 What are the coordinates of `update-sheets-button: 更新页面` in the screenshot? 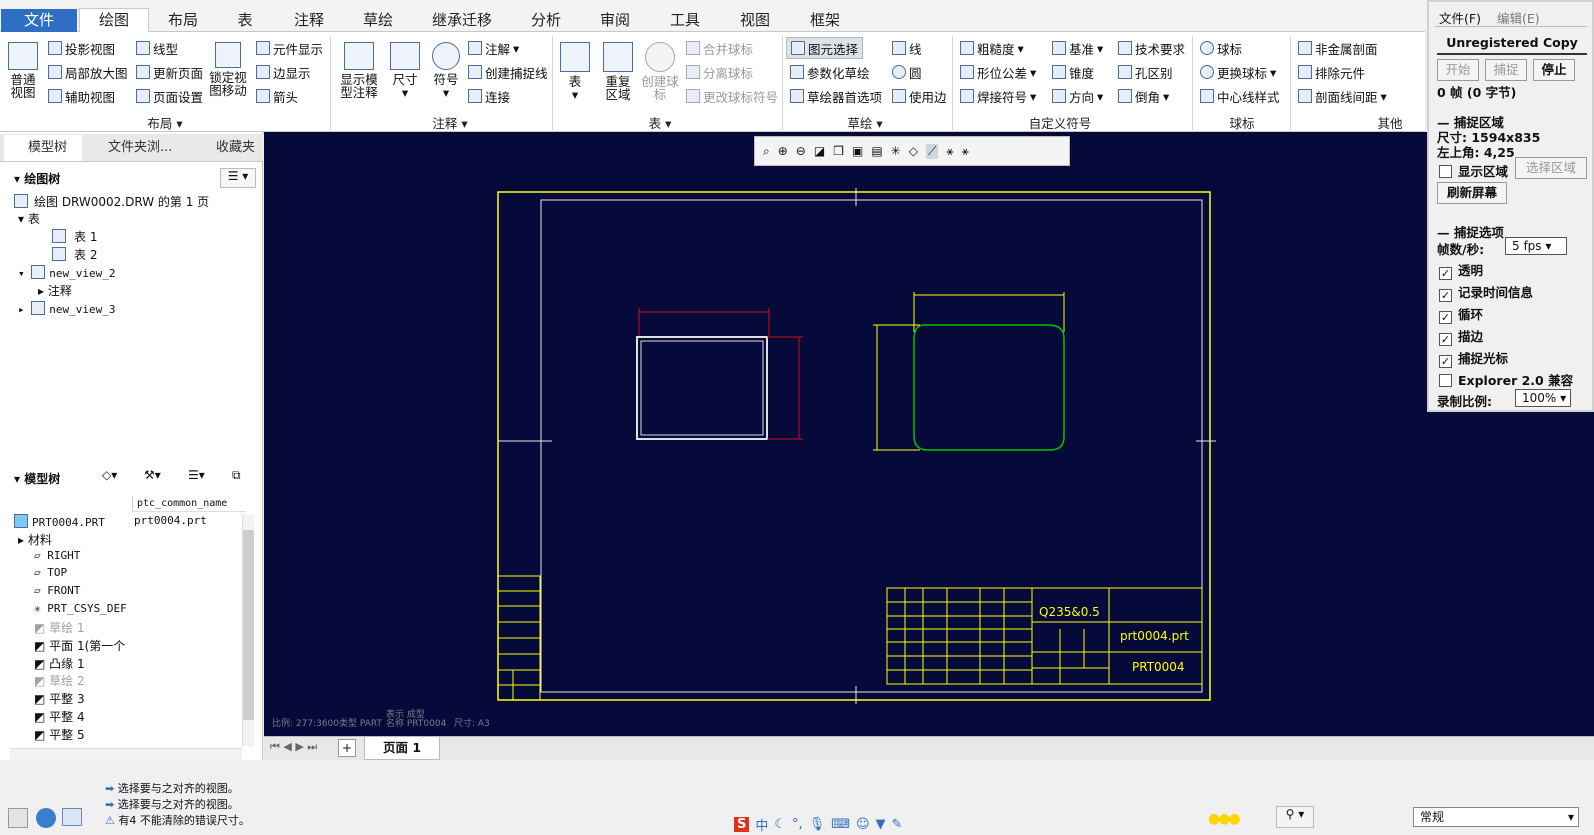 It's located at (169, 72).